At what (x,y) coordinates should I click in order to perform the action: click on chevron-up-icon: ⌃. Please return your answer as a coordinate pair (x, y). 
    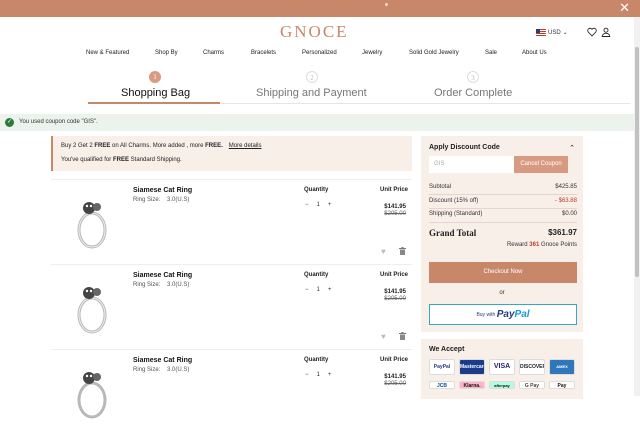
    Looking at the image, I should click on (572, 148).